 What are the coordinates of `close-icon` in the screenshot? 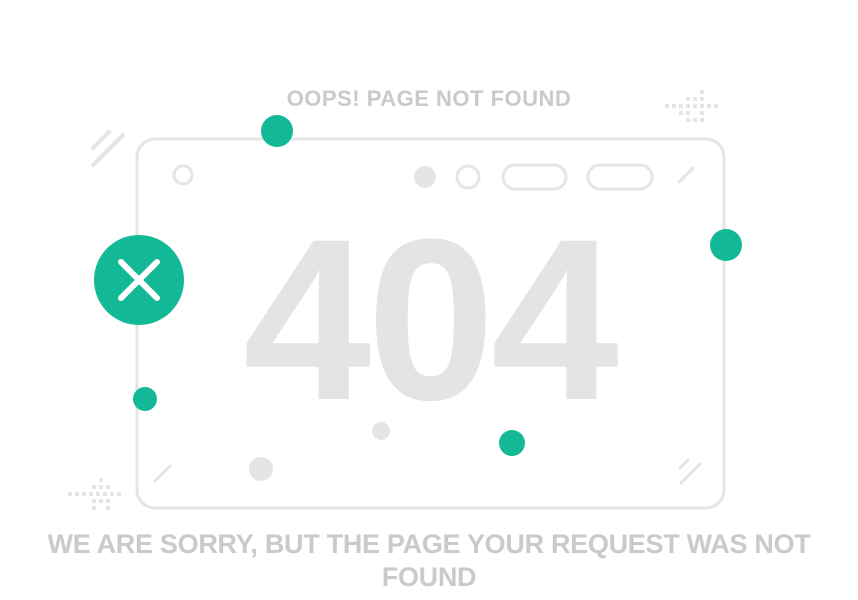 It's located at (139, 280).